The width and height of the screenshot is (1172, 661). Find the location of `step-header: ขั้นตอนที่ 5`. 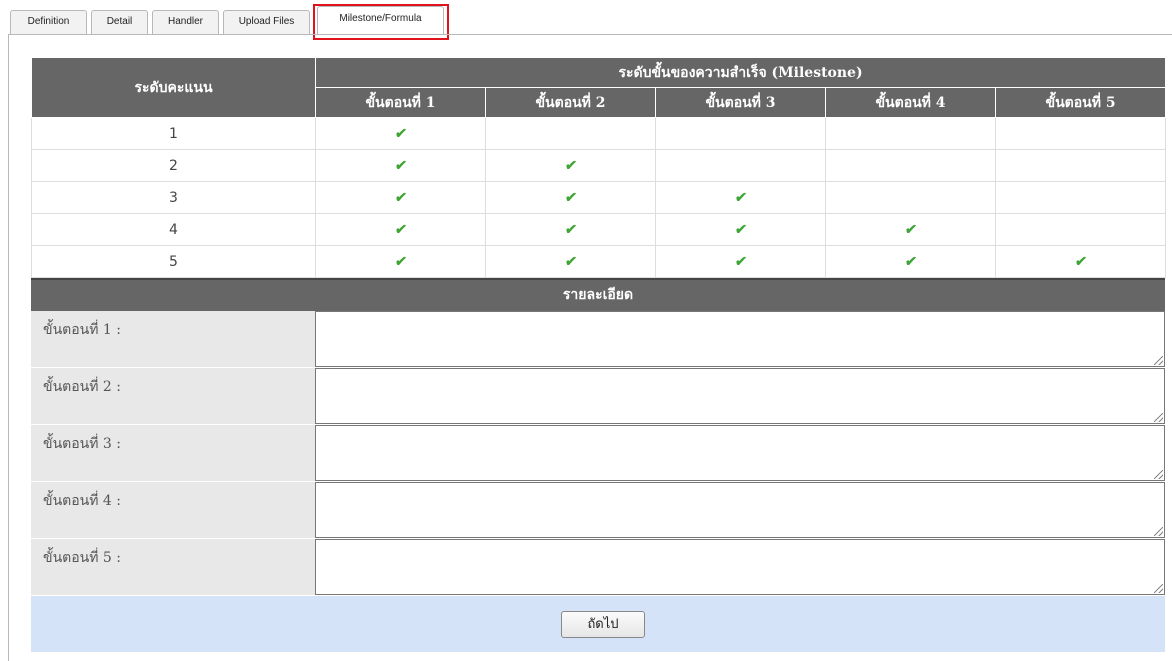

step-header: ขั้นตอนที่ 5 is located at coordinates (1080, 102).